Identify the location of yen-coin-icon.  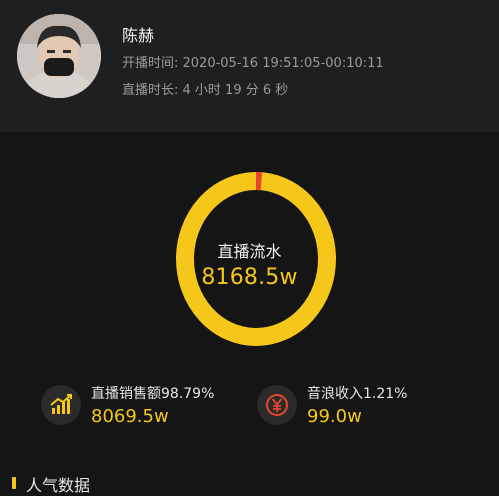
(277, 405).